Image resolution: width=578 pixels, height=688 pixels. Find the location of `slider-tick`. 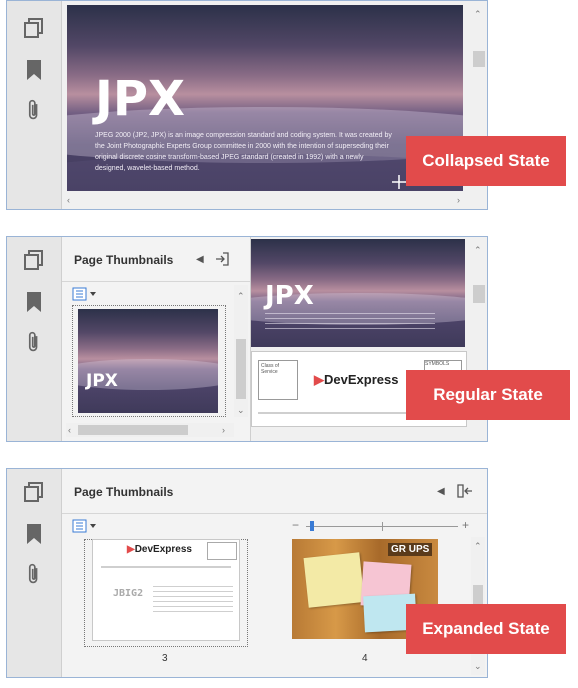

slider-tick is located at coordinates (382, 526).